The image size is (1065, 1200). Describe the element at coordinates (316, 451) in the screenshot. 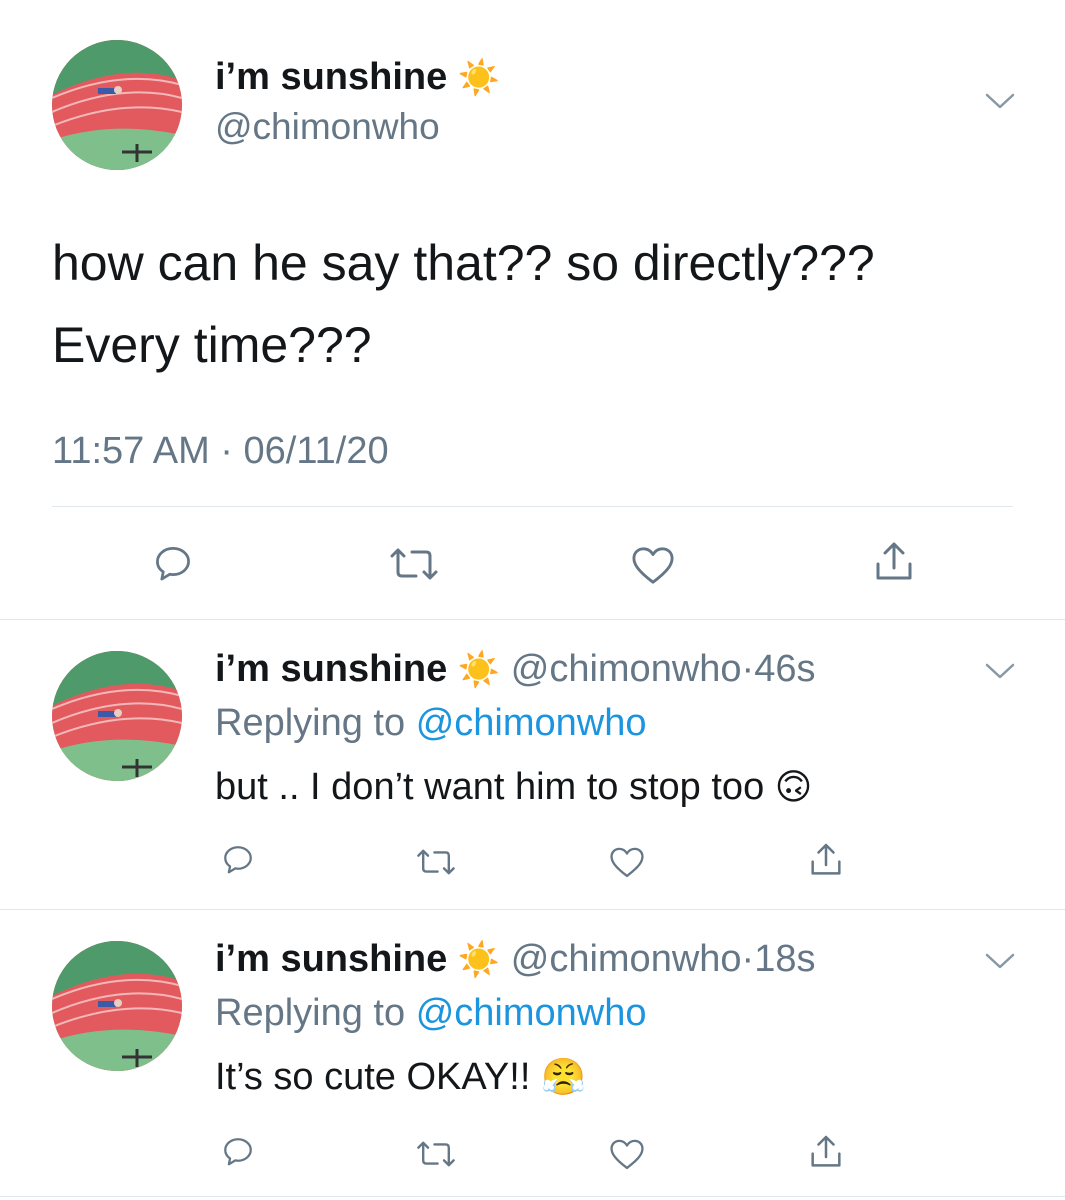

I see `tweet-date: 06/11/20` at that location.